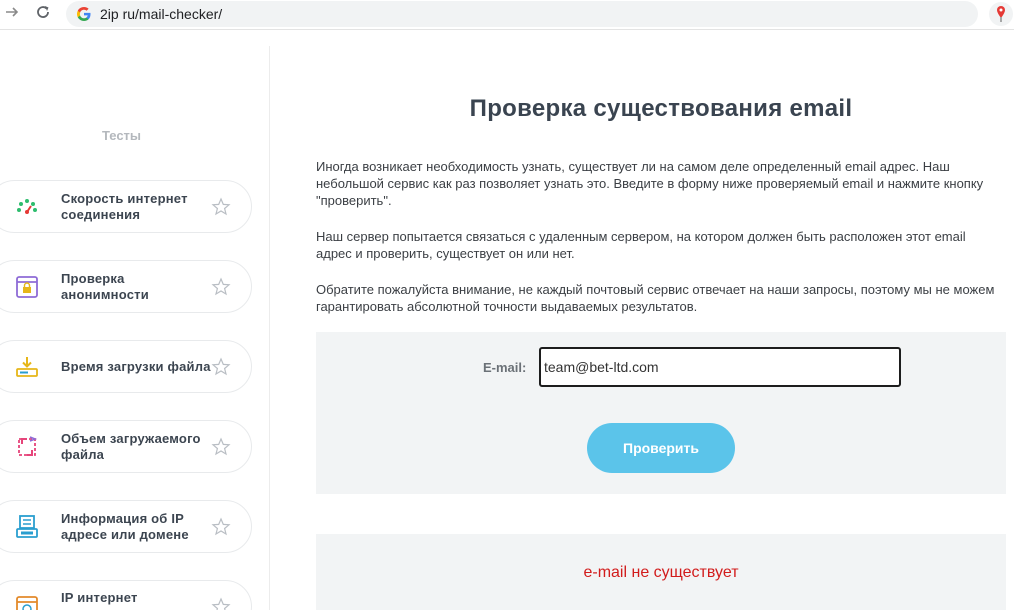 The height and width of the screenshot is (610, 1014). I want to click on sidebar-item-speed: Скорость интернет соединения, so click(126, 206).